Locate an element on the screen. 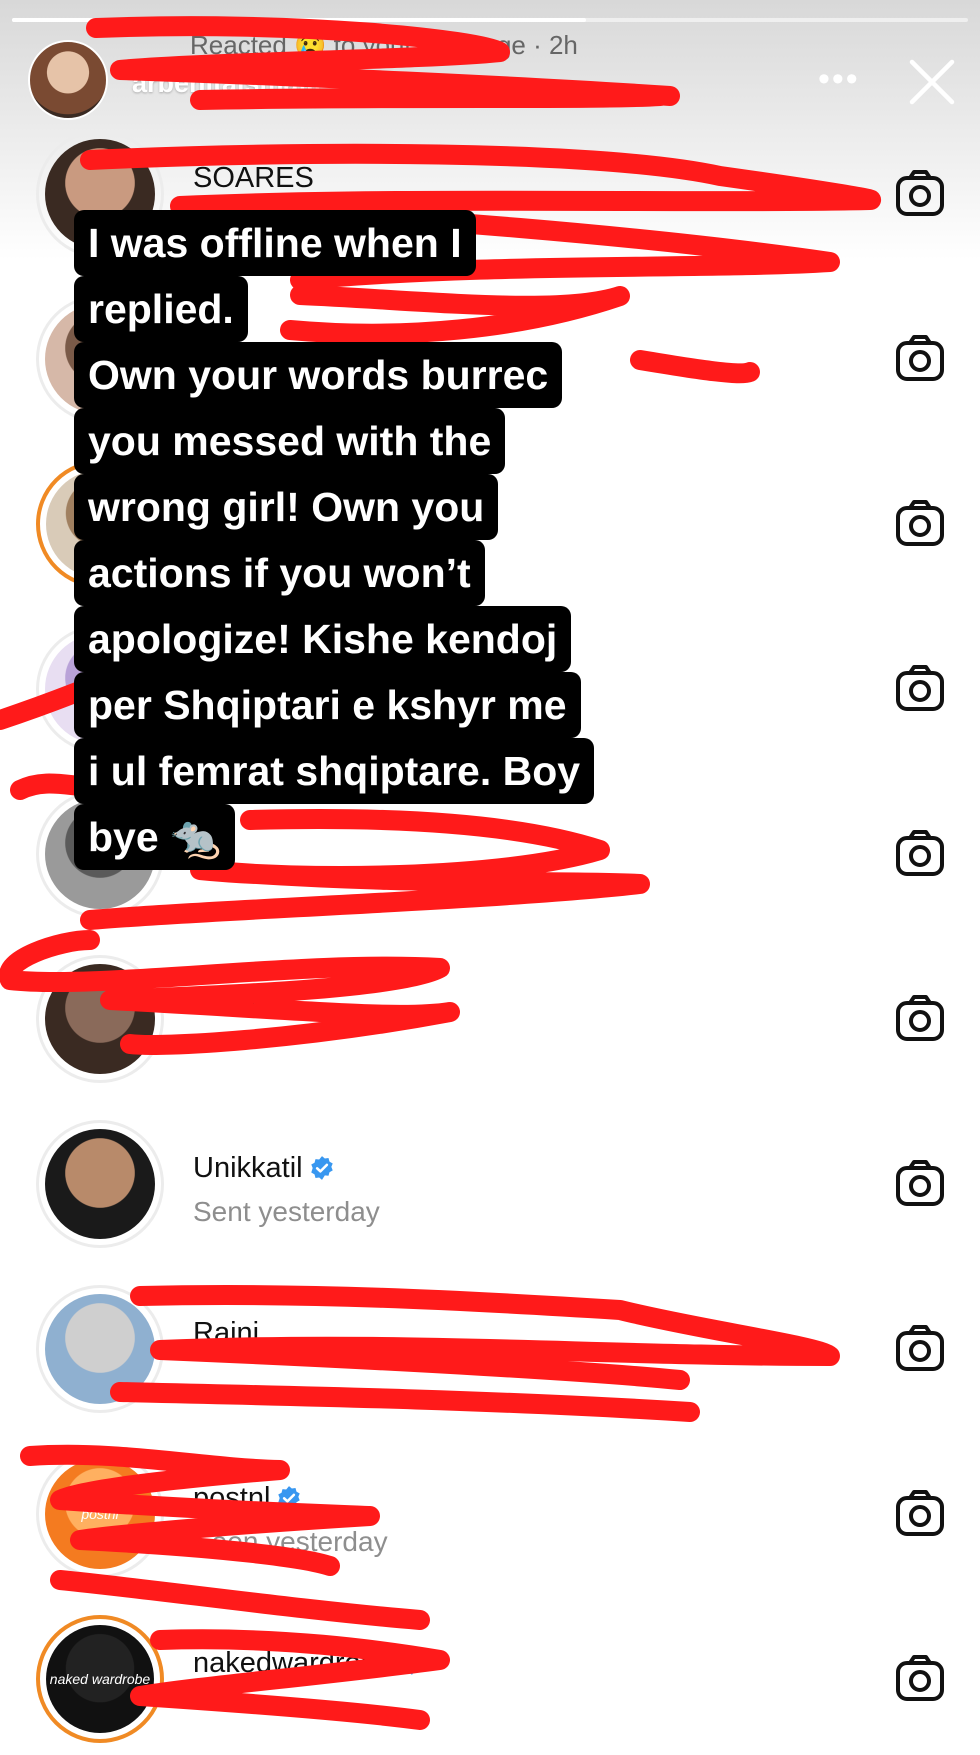 The width and height of the screenshot is (980, 1755). conversation-name: SOARES is located at coordinates (253, 178).